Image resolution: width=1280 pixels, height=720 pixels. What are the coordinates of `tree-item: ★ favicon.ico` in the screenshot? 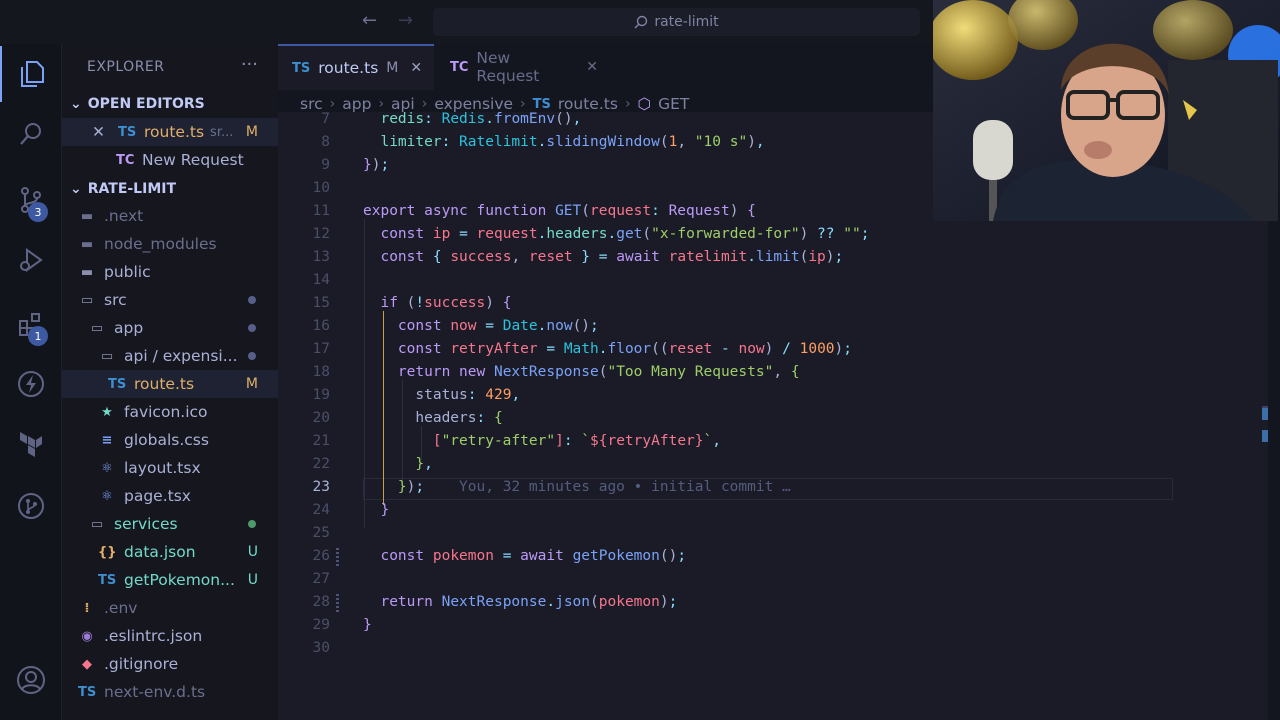 It's located at (170, 412).